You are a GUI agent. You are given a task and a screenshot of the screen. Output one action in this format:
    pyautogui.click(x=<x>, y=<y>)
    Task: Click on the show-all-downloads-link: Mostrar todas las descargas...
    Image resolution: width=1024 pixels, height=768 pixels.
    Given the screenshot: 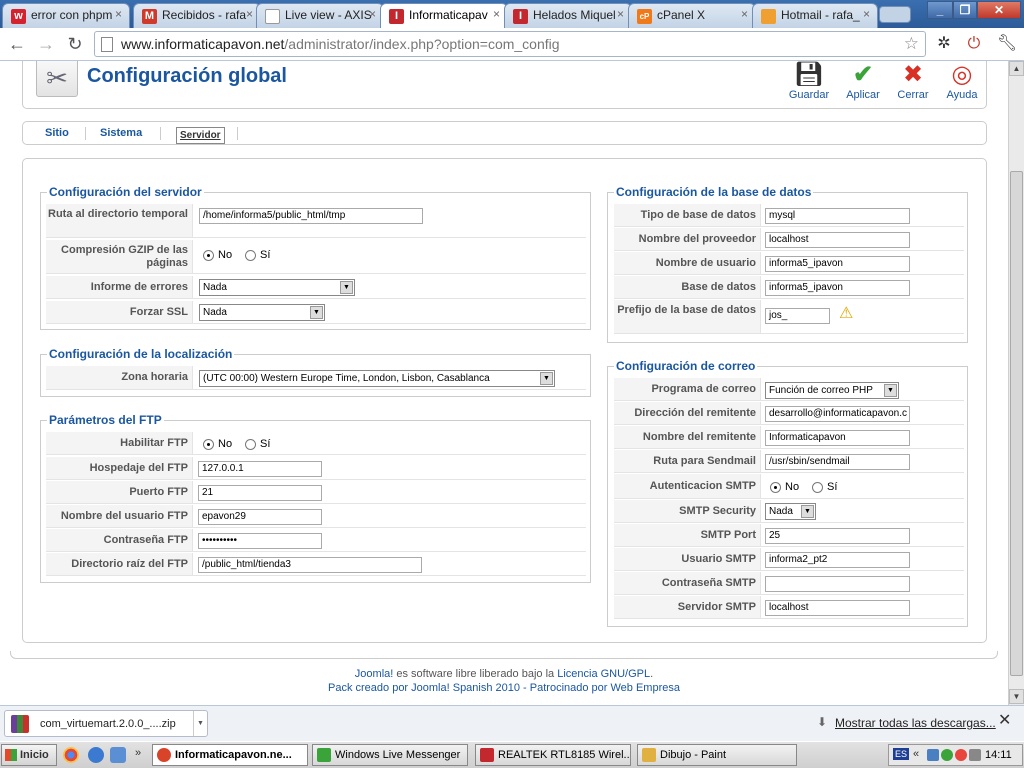 What is the action you would take?
    pyautogui.click(x=915, y=723)
    